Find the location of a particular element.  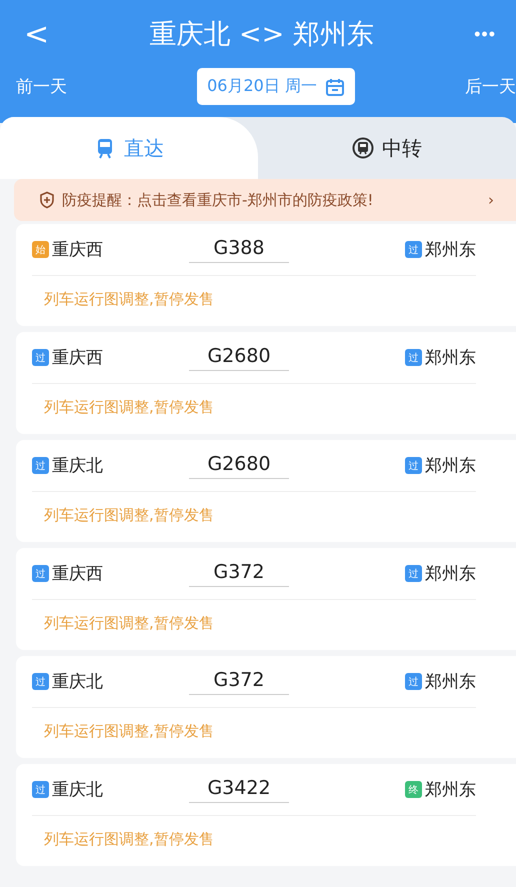

calendar-icon is located at coordinates (334, 86).